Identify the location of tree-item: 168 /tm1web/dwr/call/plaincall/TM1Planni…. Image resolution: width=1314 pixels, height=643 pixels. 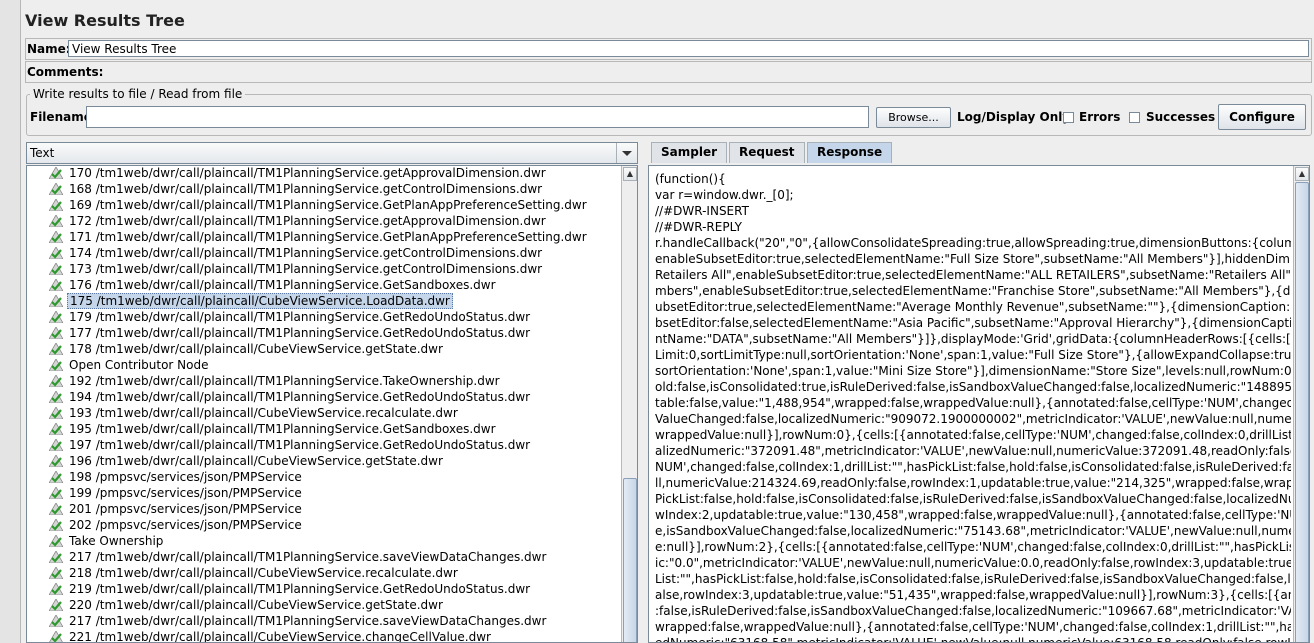
(325, 189).